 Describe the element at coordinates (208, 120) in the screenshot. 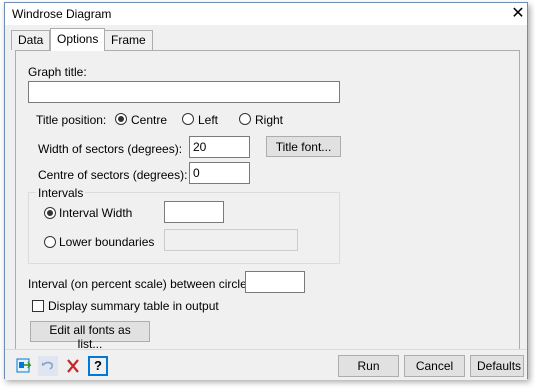

I see `radio-left-label: Left` at that location.